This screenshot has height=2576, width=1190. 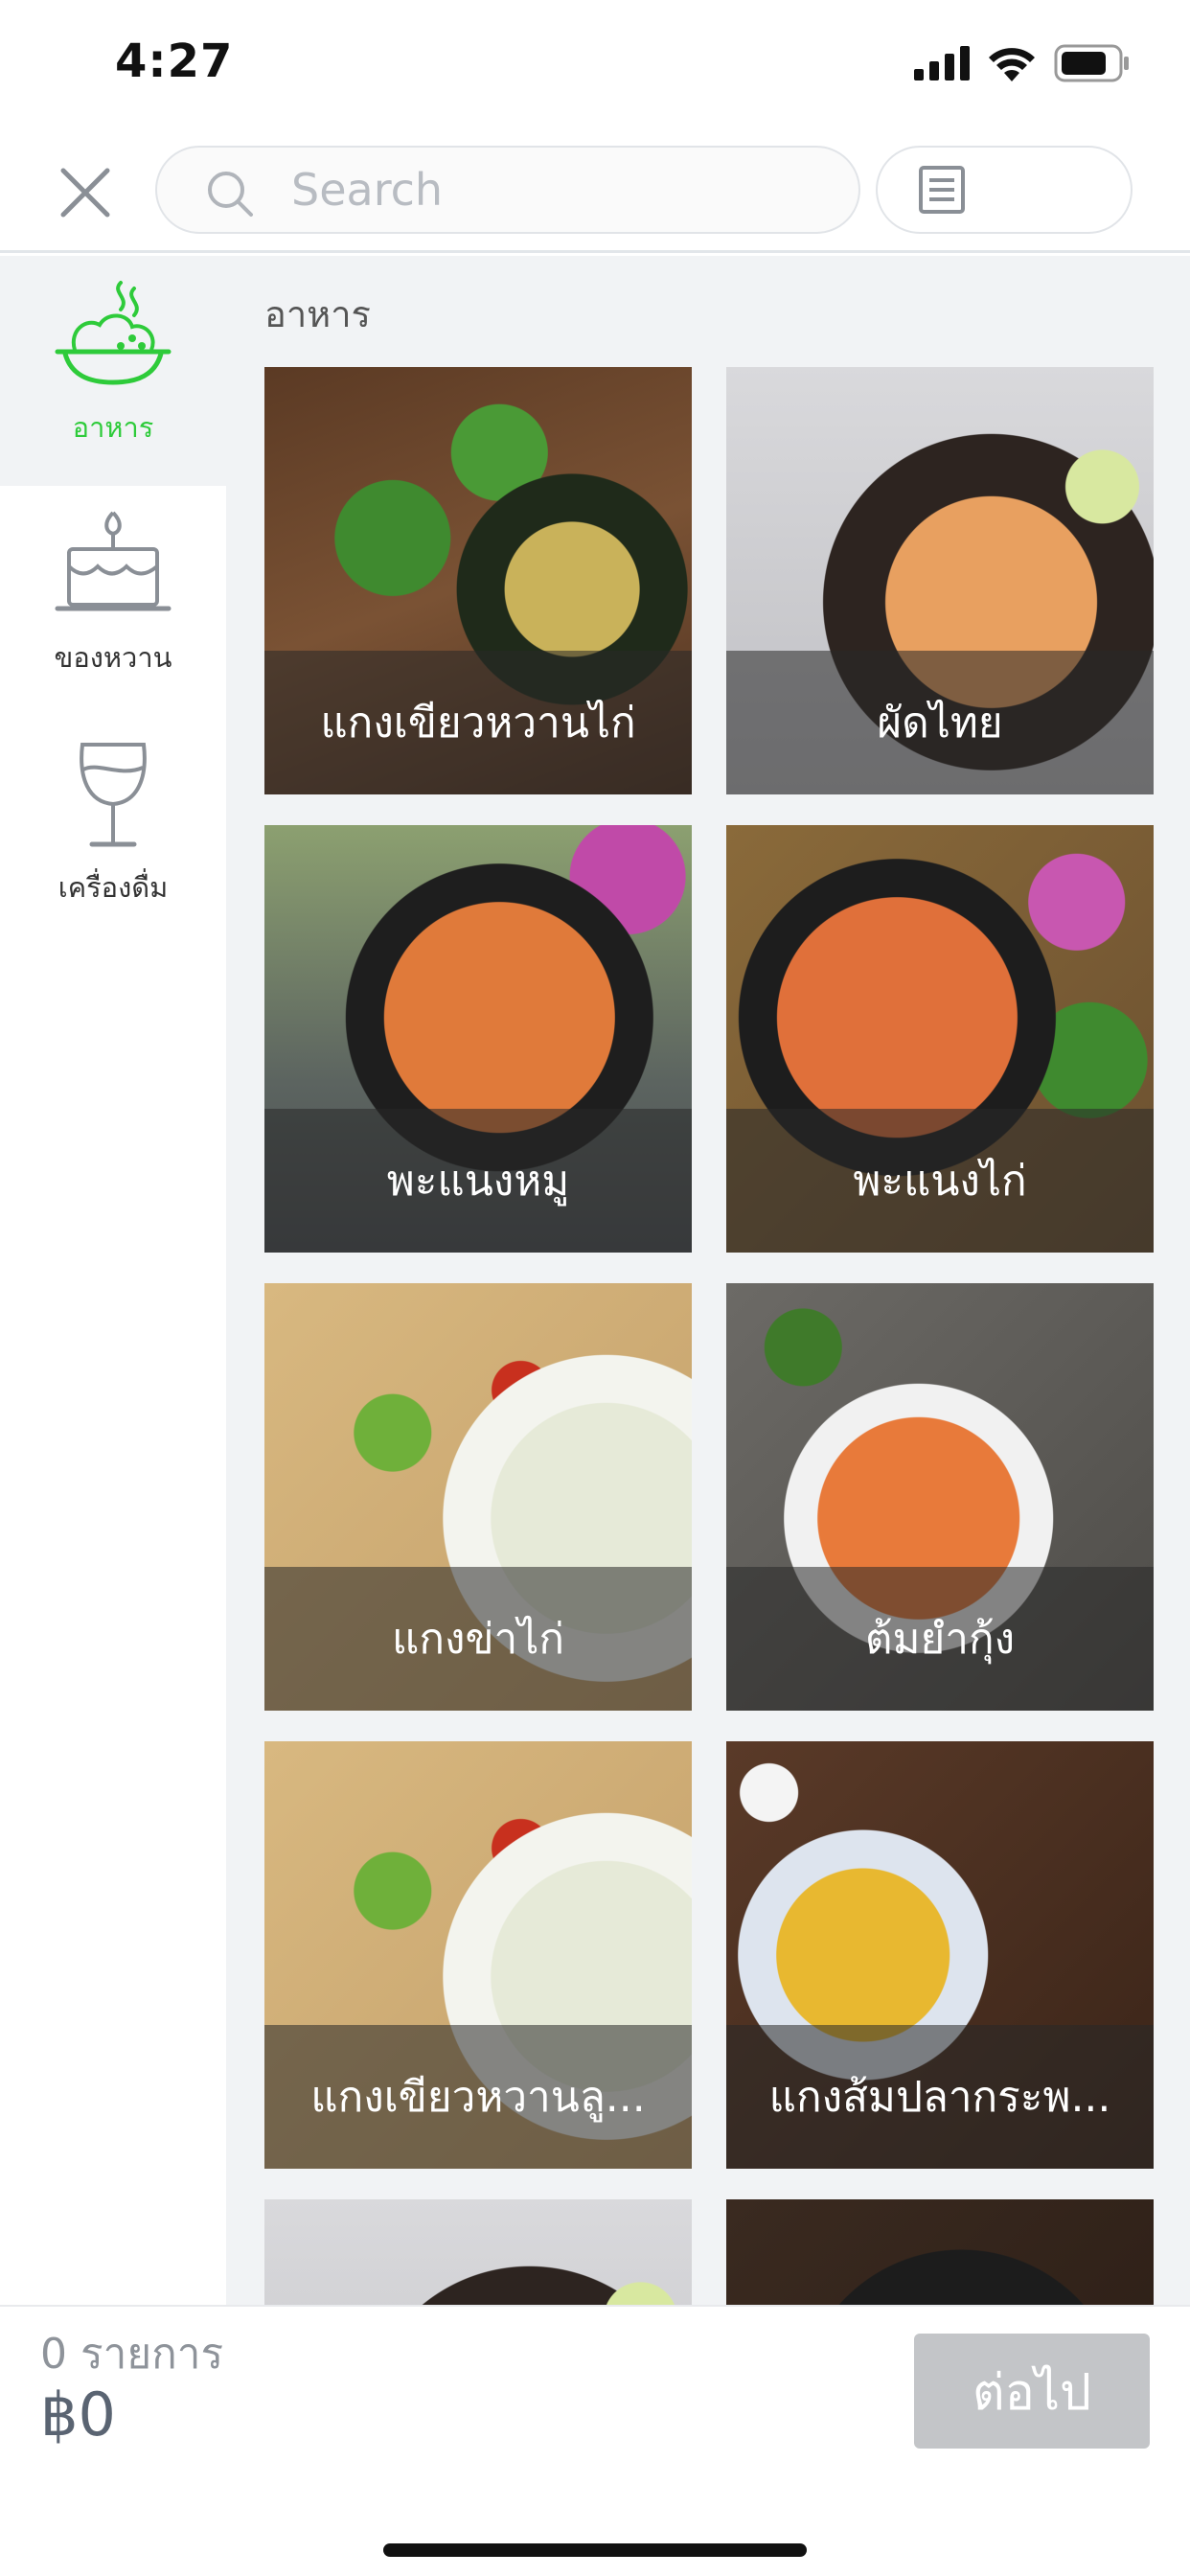 I want to click on top-bar, so click(x=595, y=189).